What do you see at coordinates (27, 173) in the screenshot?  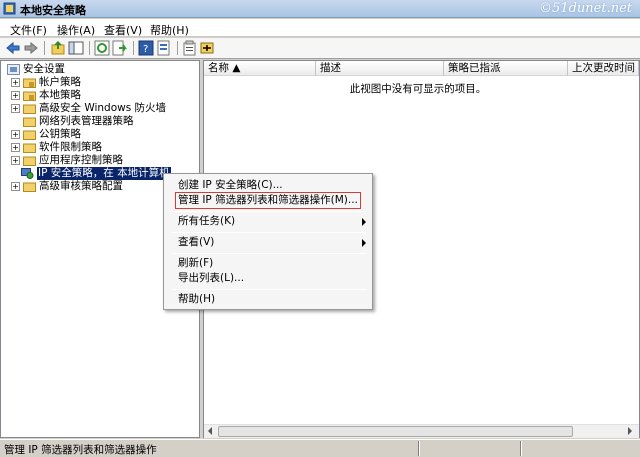 I see `ip-policy-icon` at bounding box center [27, 173].